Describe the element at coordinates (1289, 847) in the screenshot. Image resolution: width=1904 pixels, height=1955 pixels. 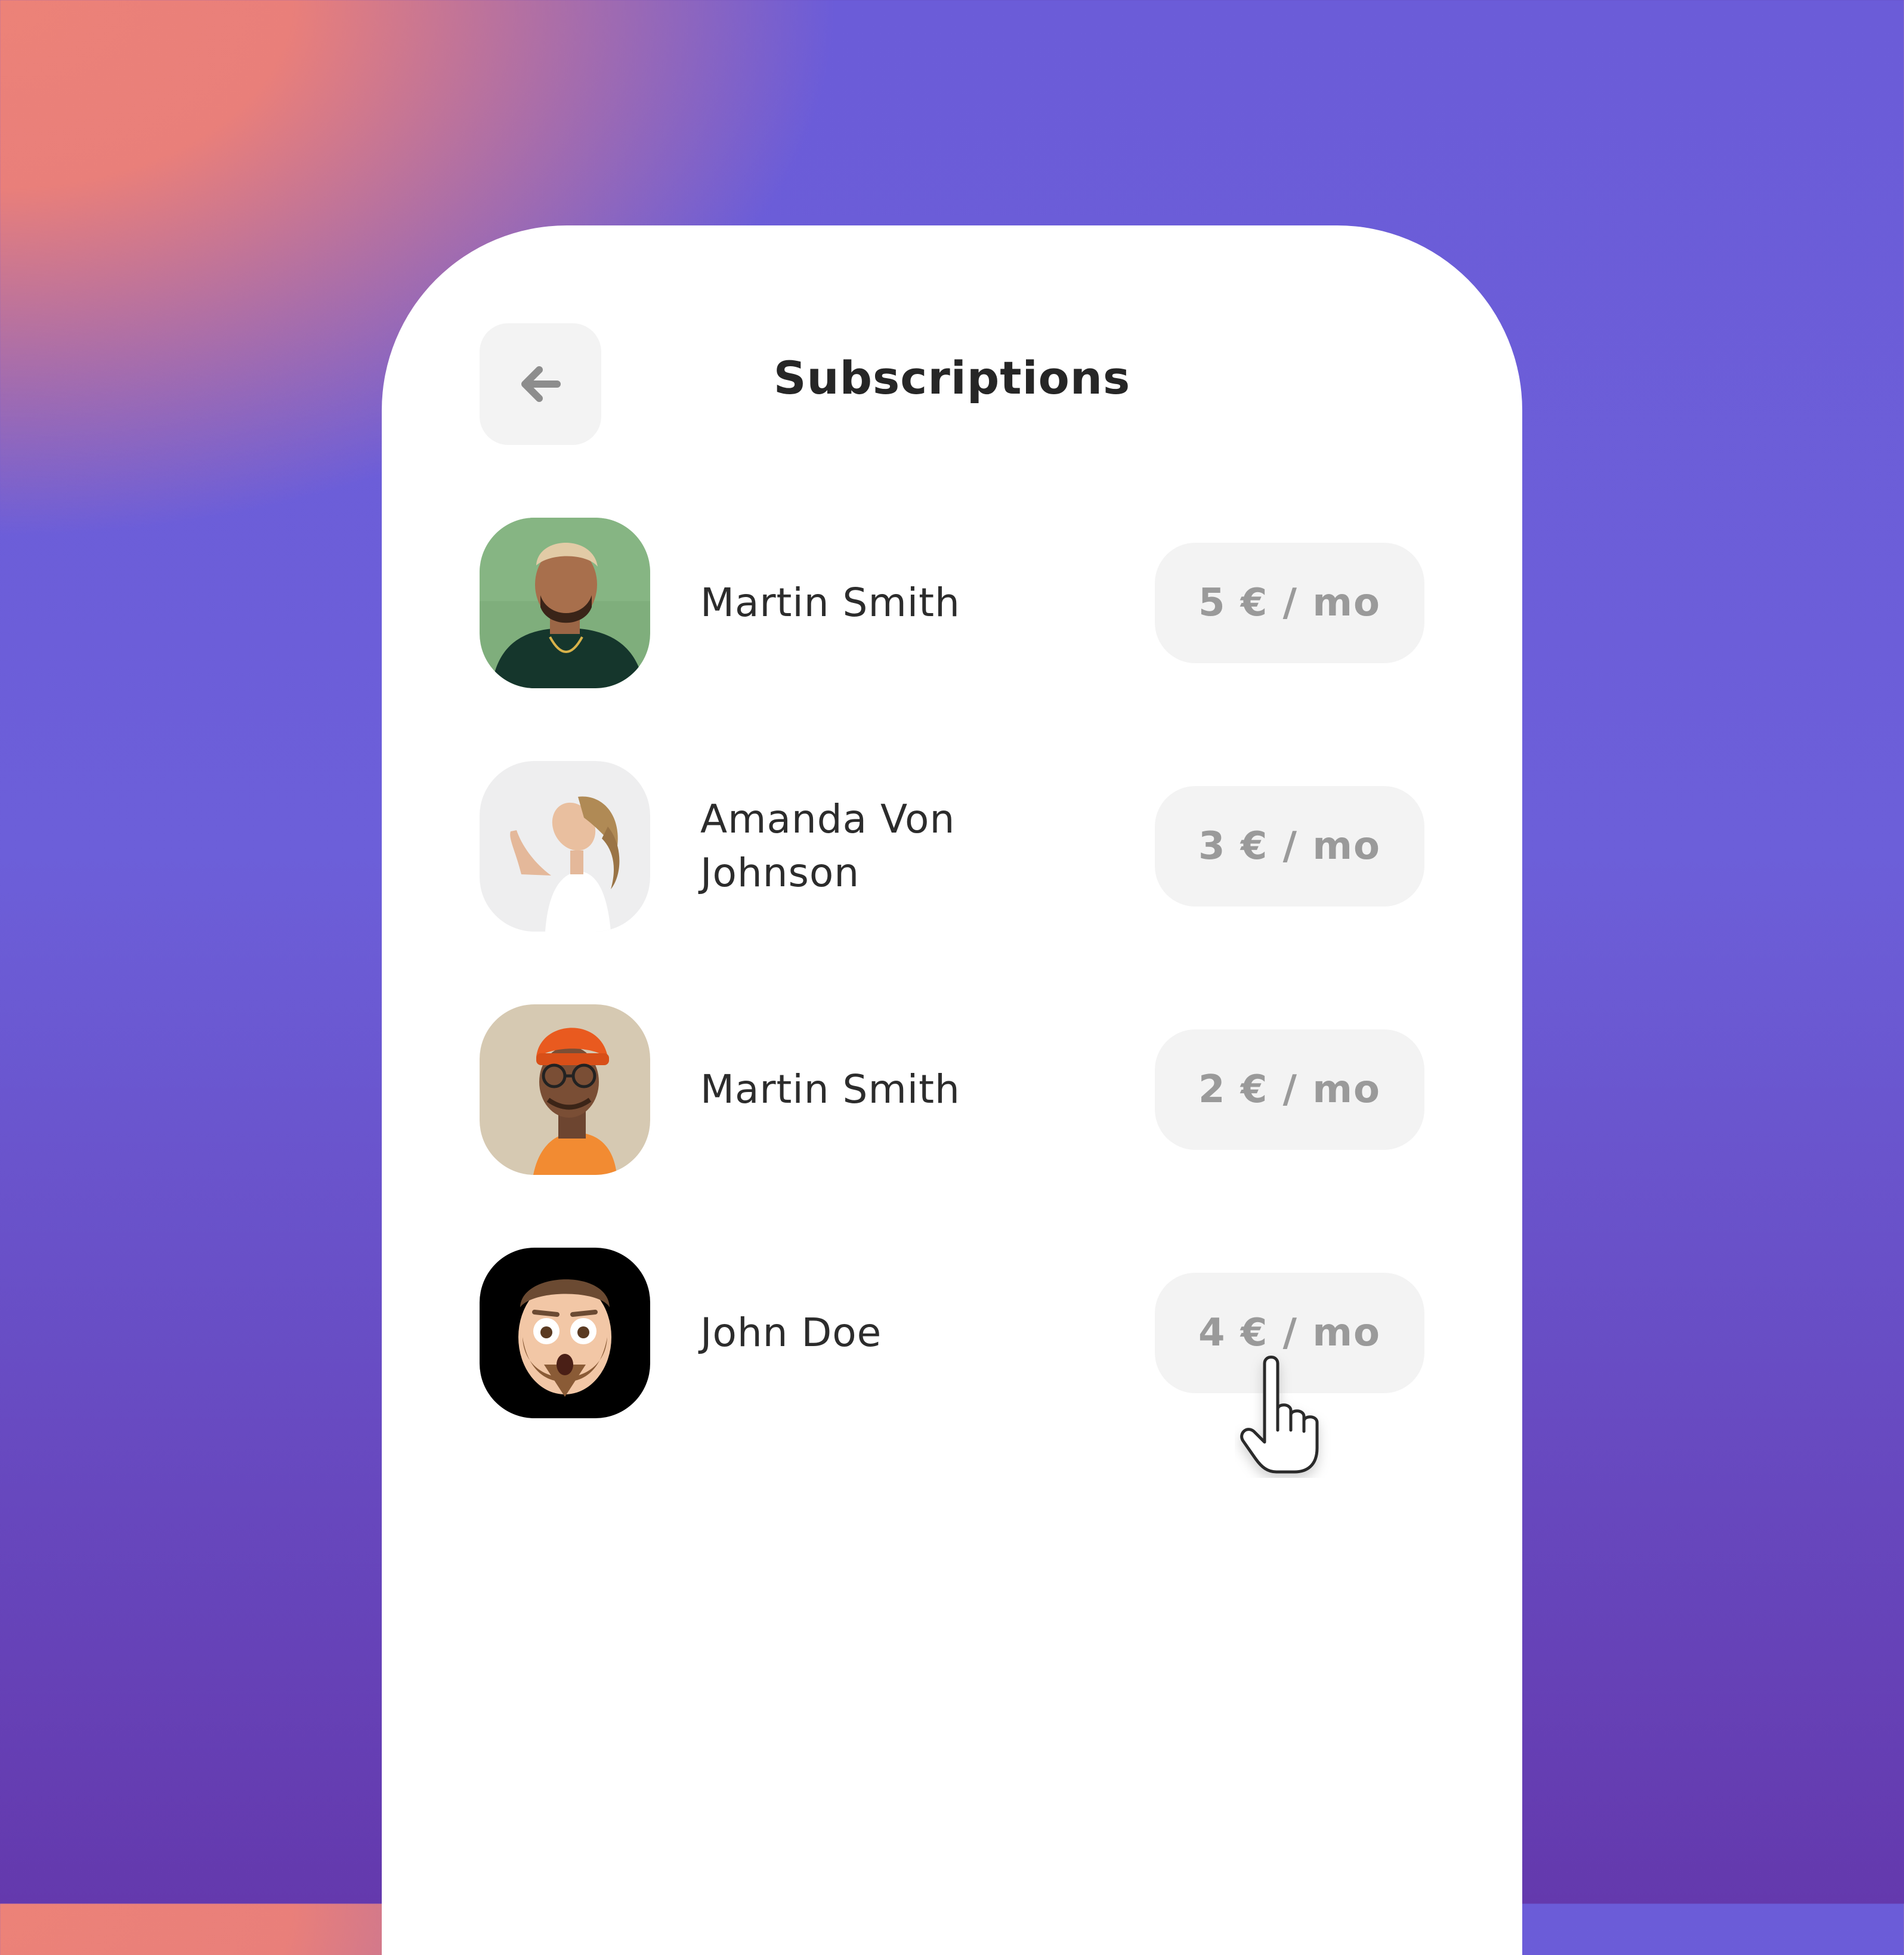
I see `price-button: 3 € / mo` at that location.